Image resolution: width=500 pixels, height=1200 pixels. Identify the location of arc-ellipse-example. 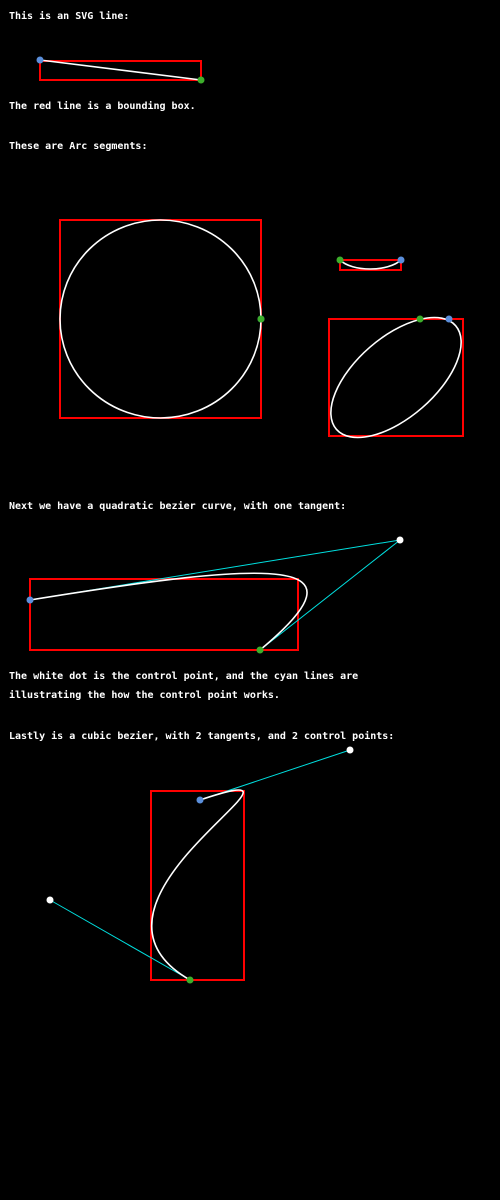
(396, 377).